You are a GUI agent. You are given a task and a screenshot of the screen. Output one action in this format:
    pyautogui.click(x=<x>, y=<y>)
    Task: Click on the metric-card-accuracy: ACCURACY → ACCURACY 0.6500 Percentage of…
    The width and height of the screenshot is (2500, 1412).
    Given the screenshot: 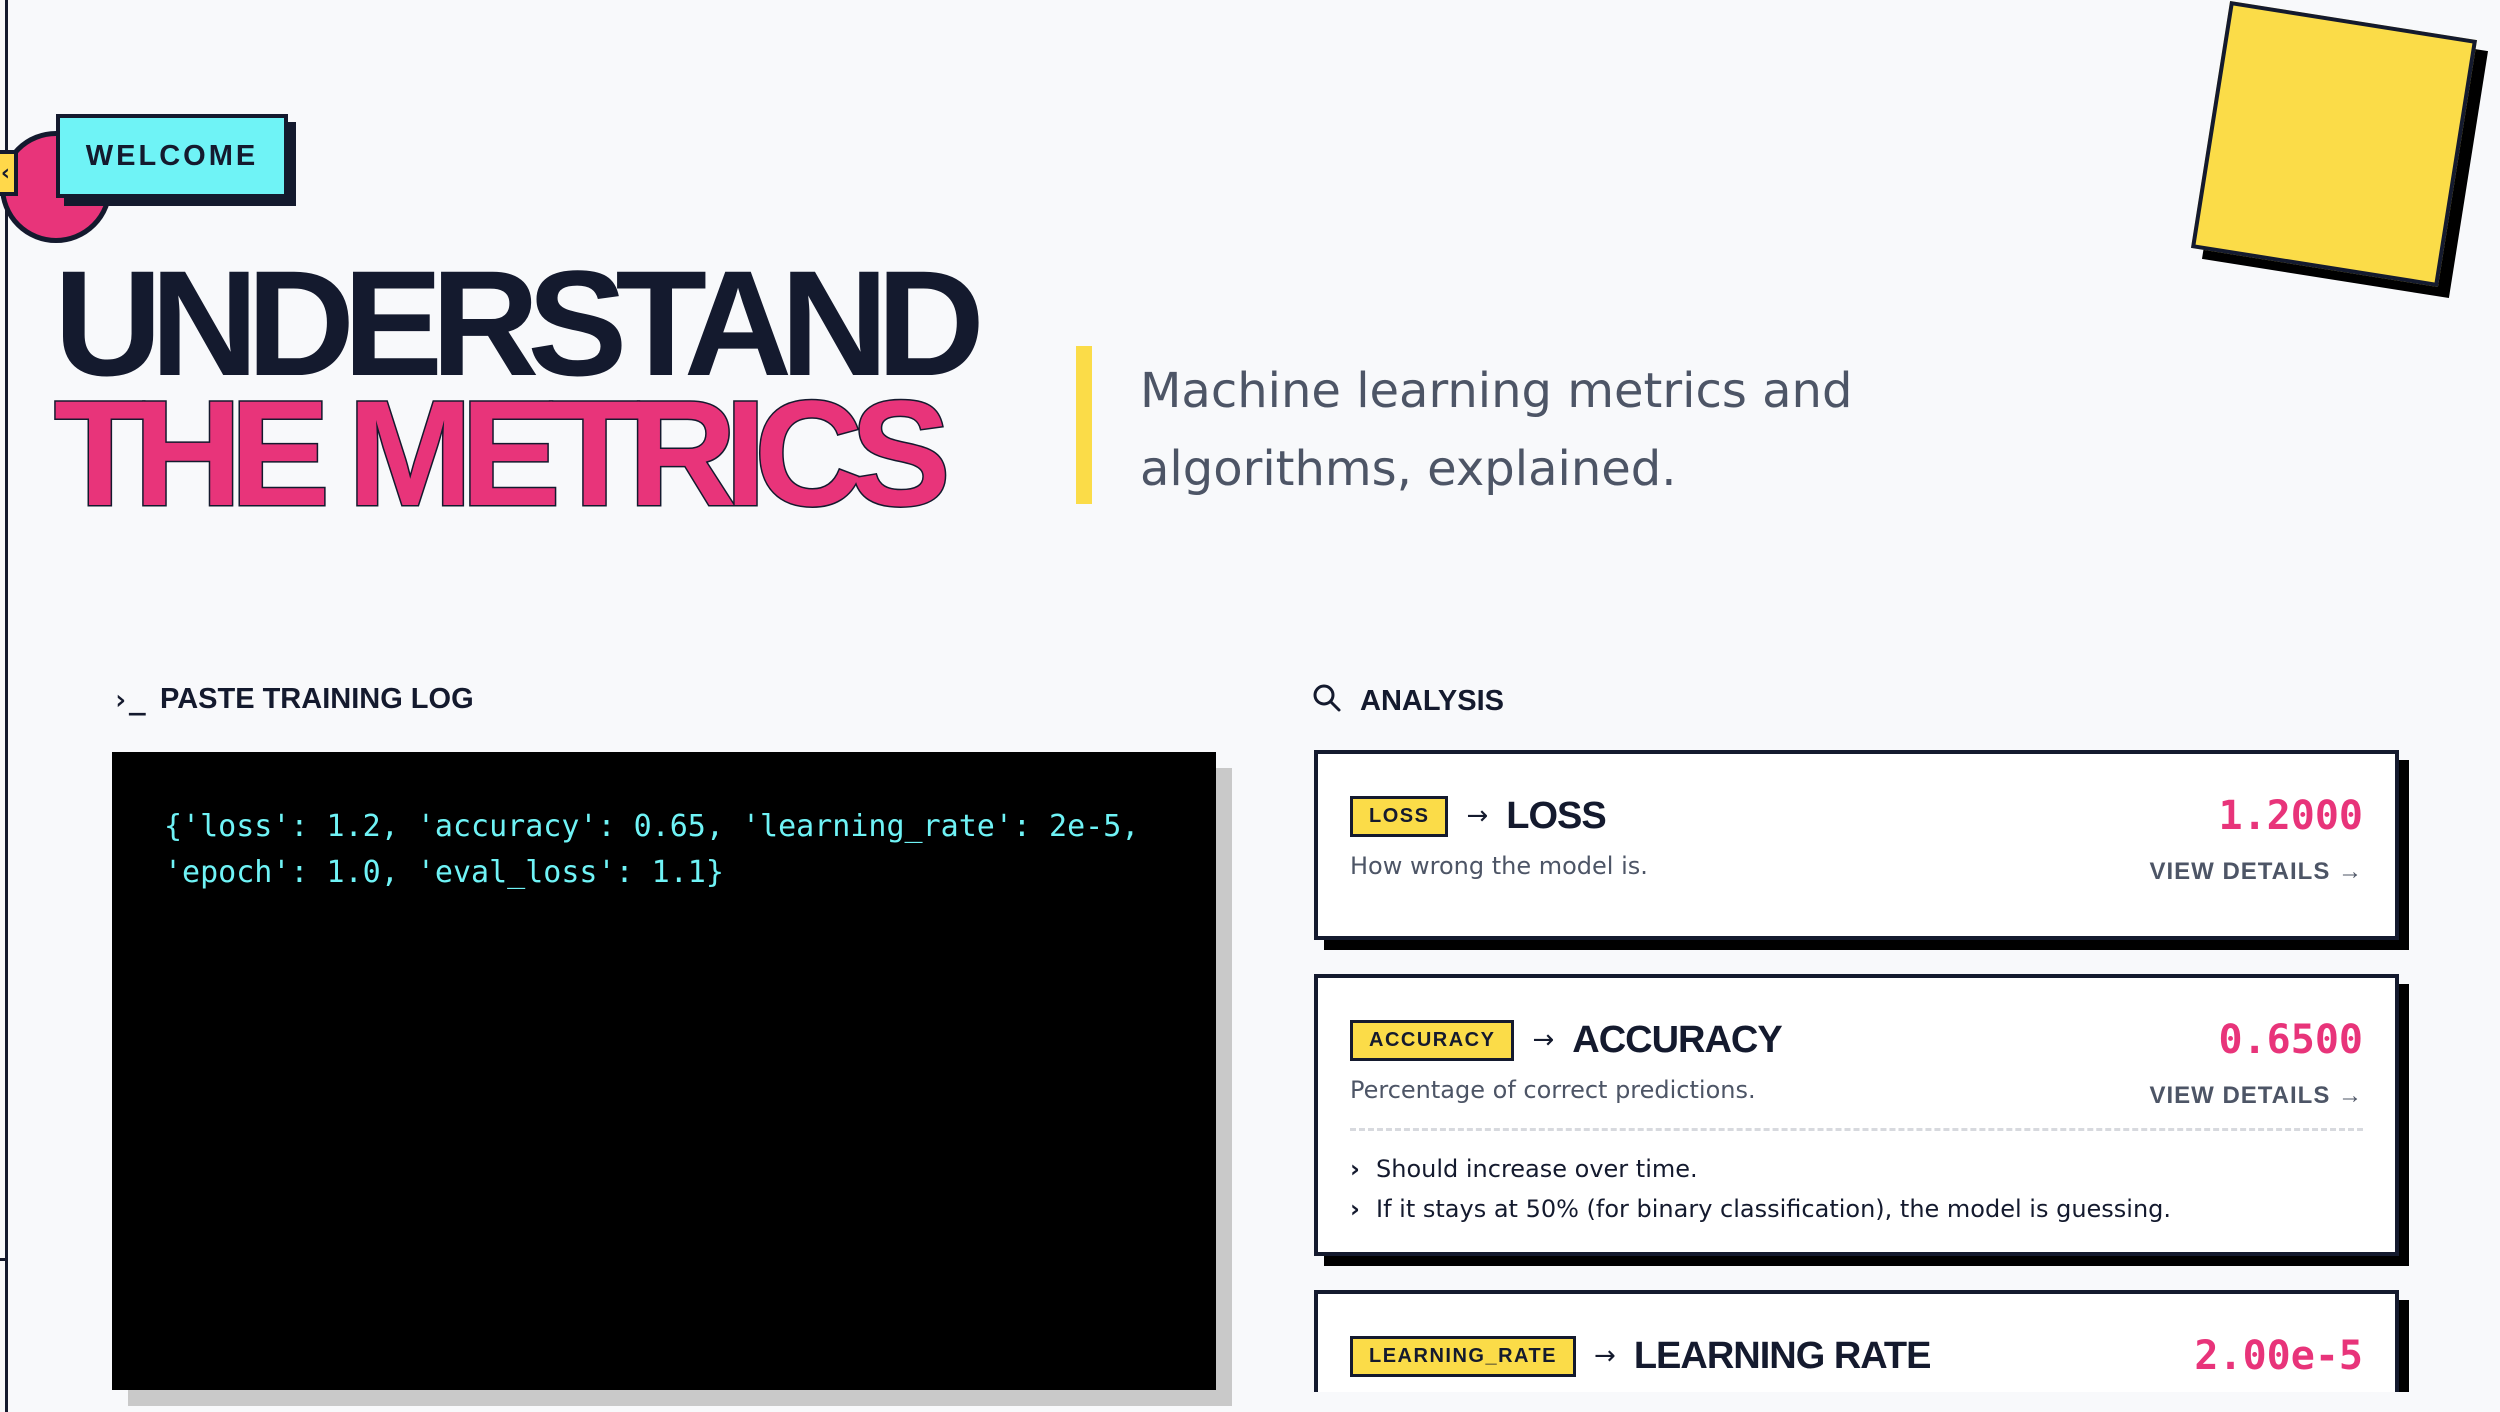 What is the action you would take?
    pyautogui.click(x=1856, y=1115)
    